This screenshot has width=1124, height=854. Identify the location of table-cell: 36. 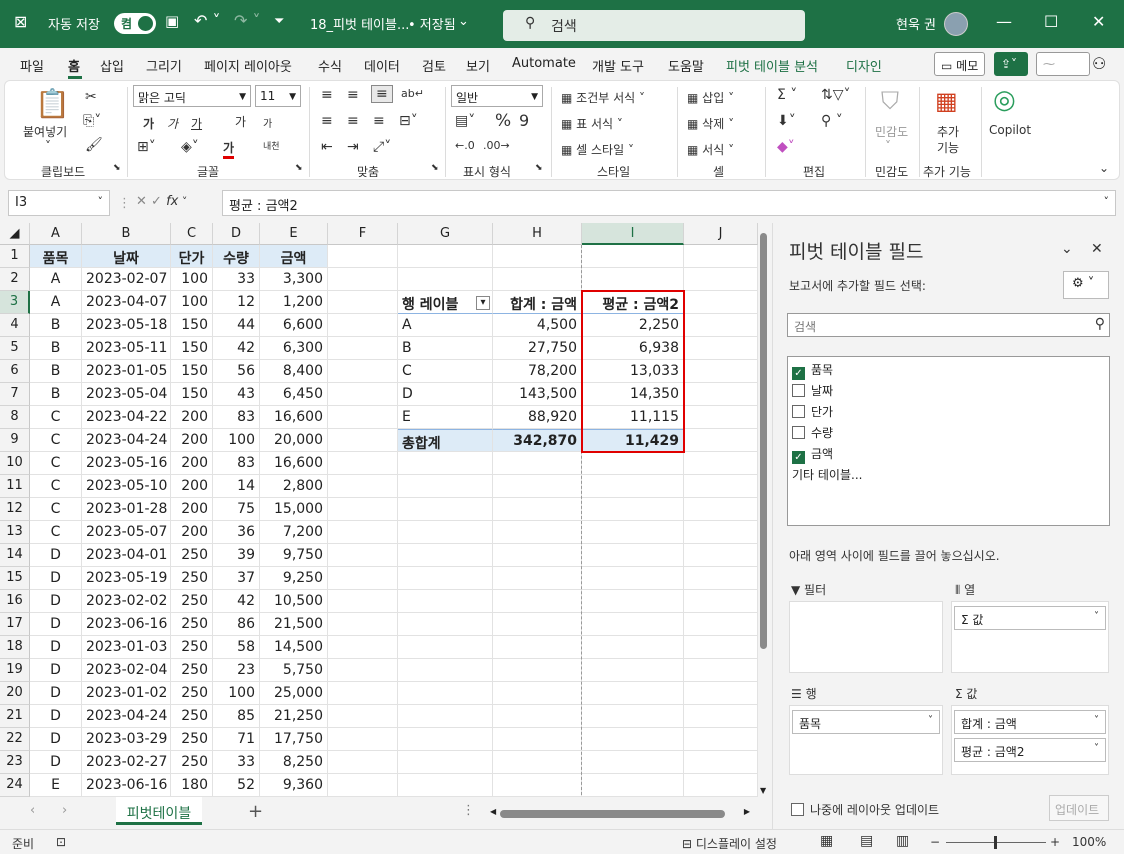
(236, 532).